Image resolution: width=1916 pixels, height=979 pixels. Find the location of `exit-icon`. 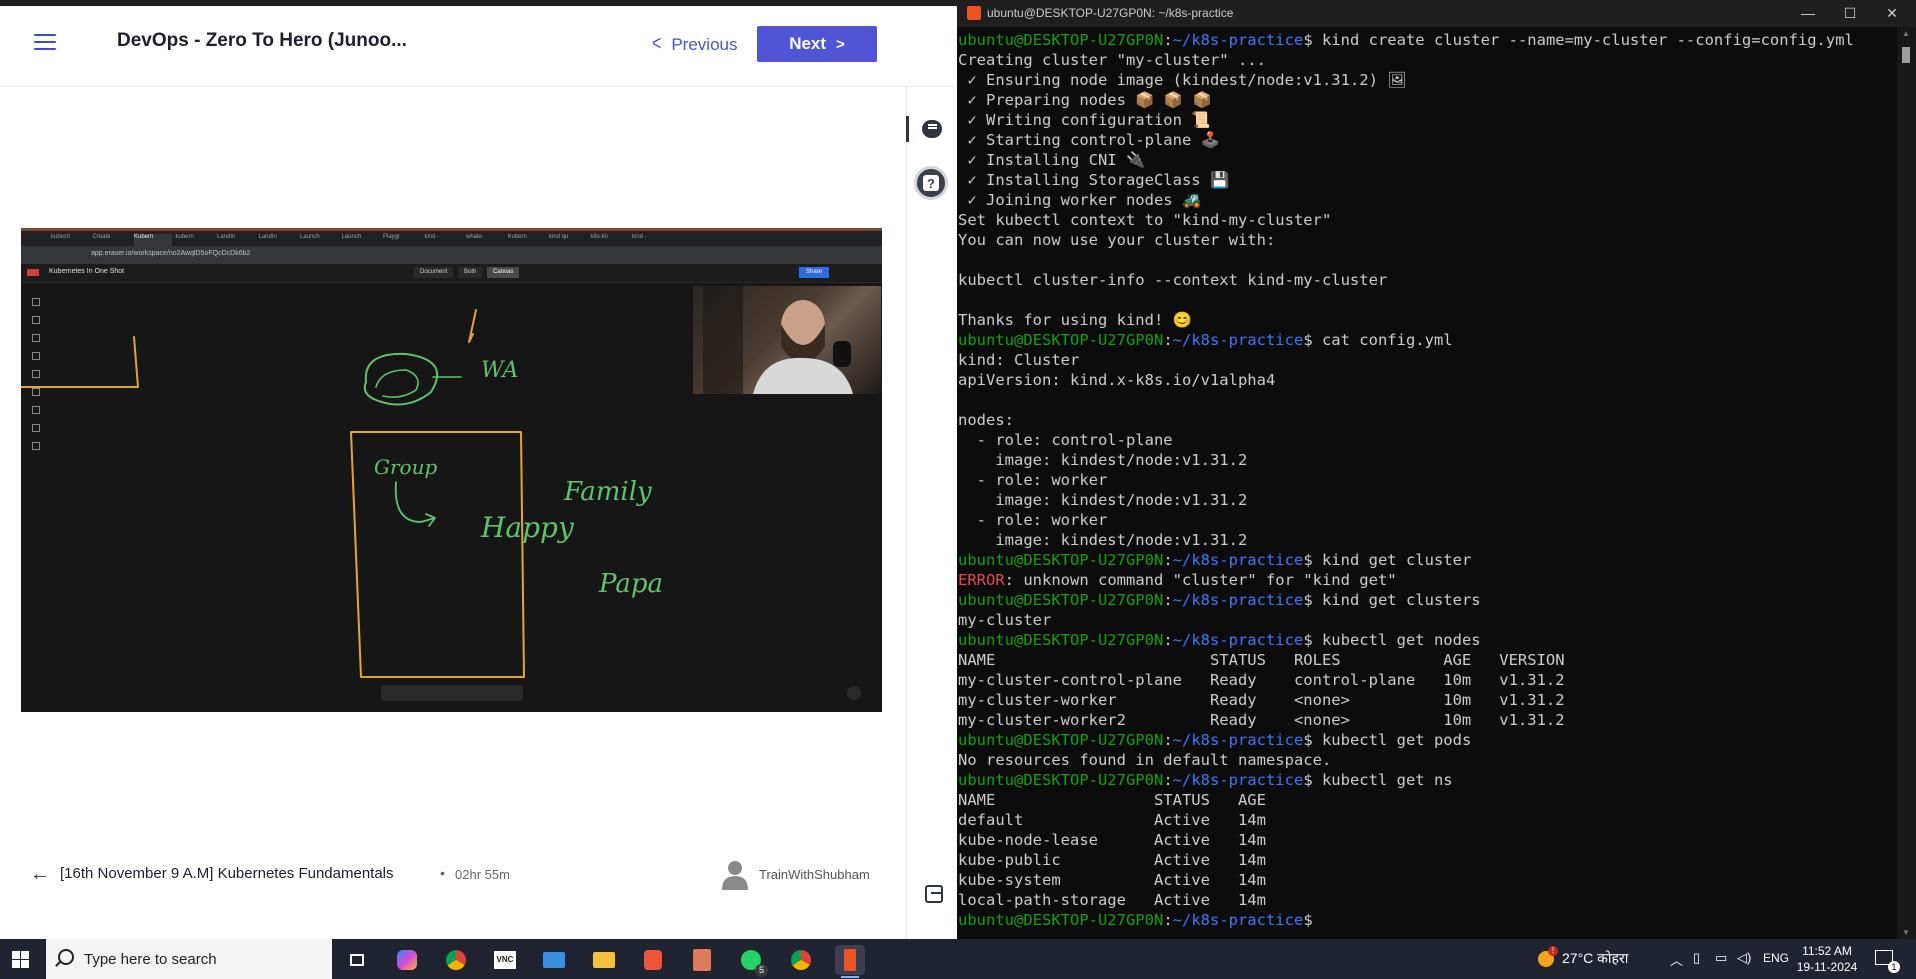

exit-icon is located at coordinates (934, 894).